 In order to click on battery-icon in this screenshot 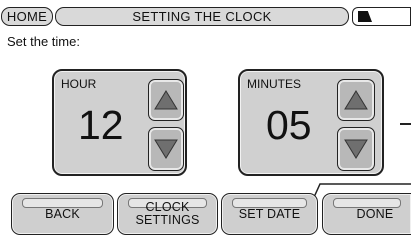, I will do `click(381, 16)`.